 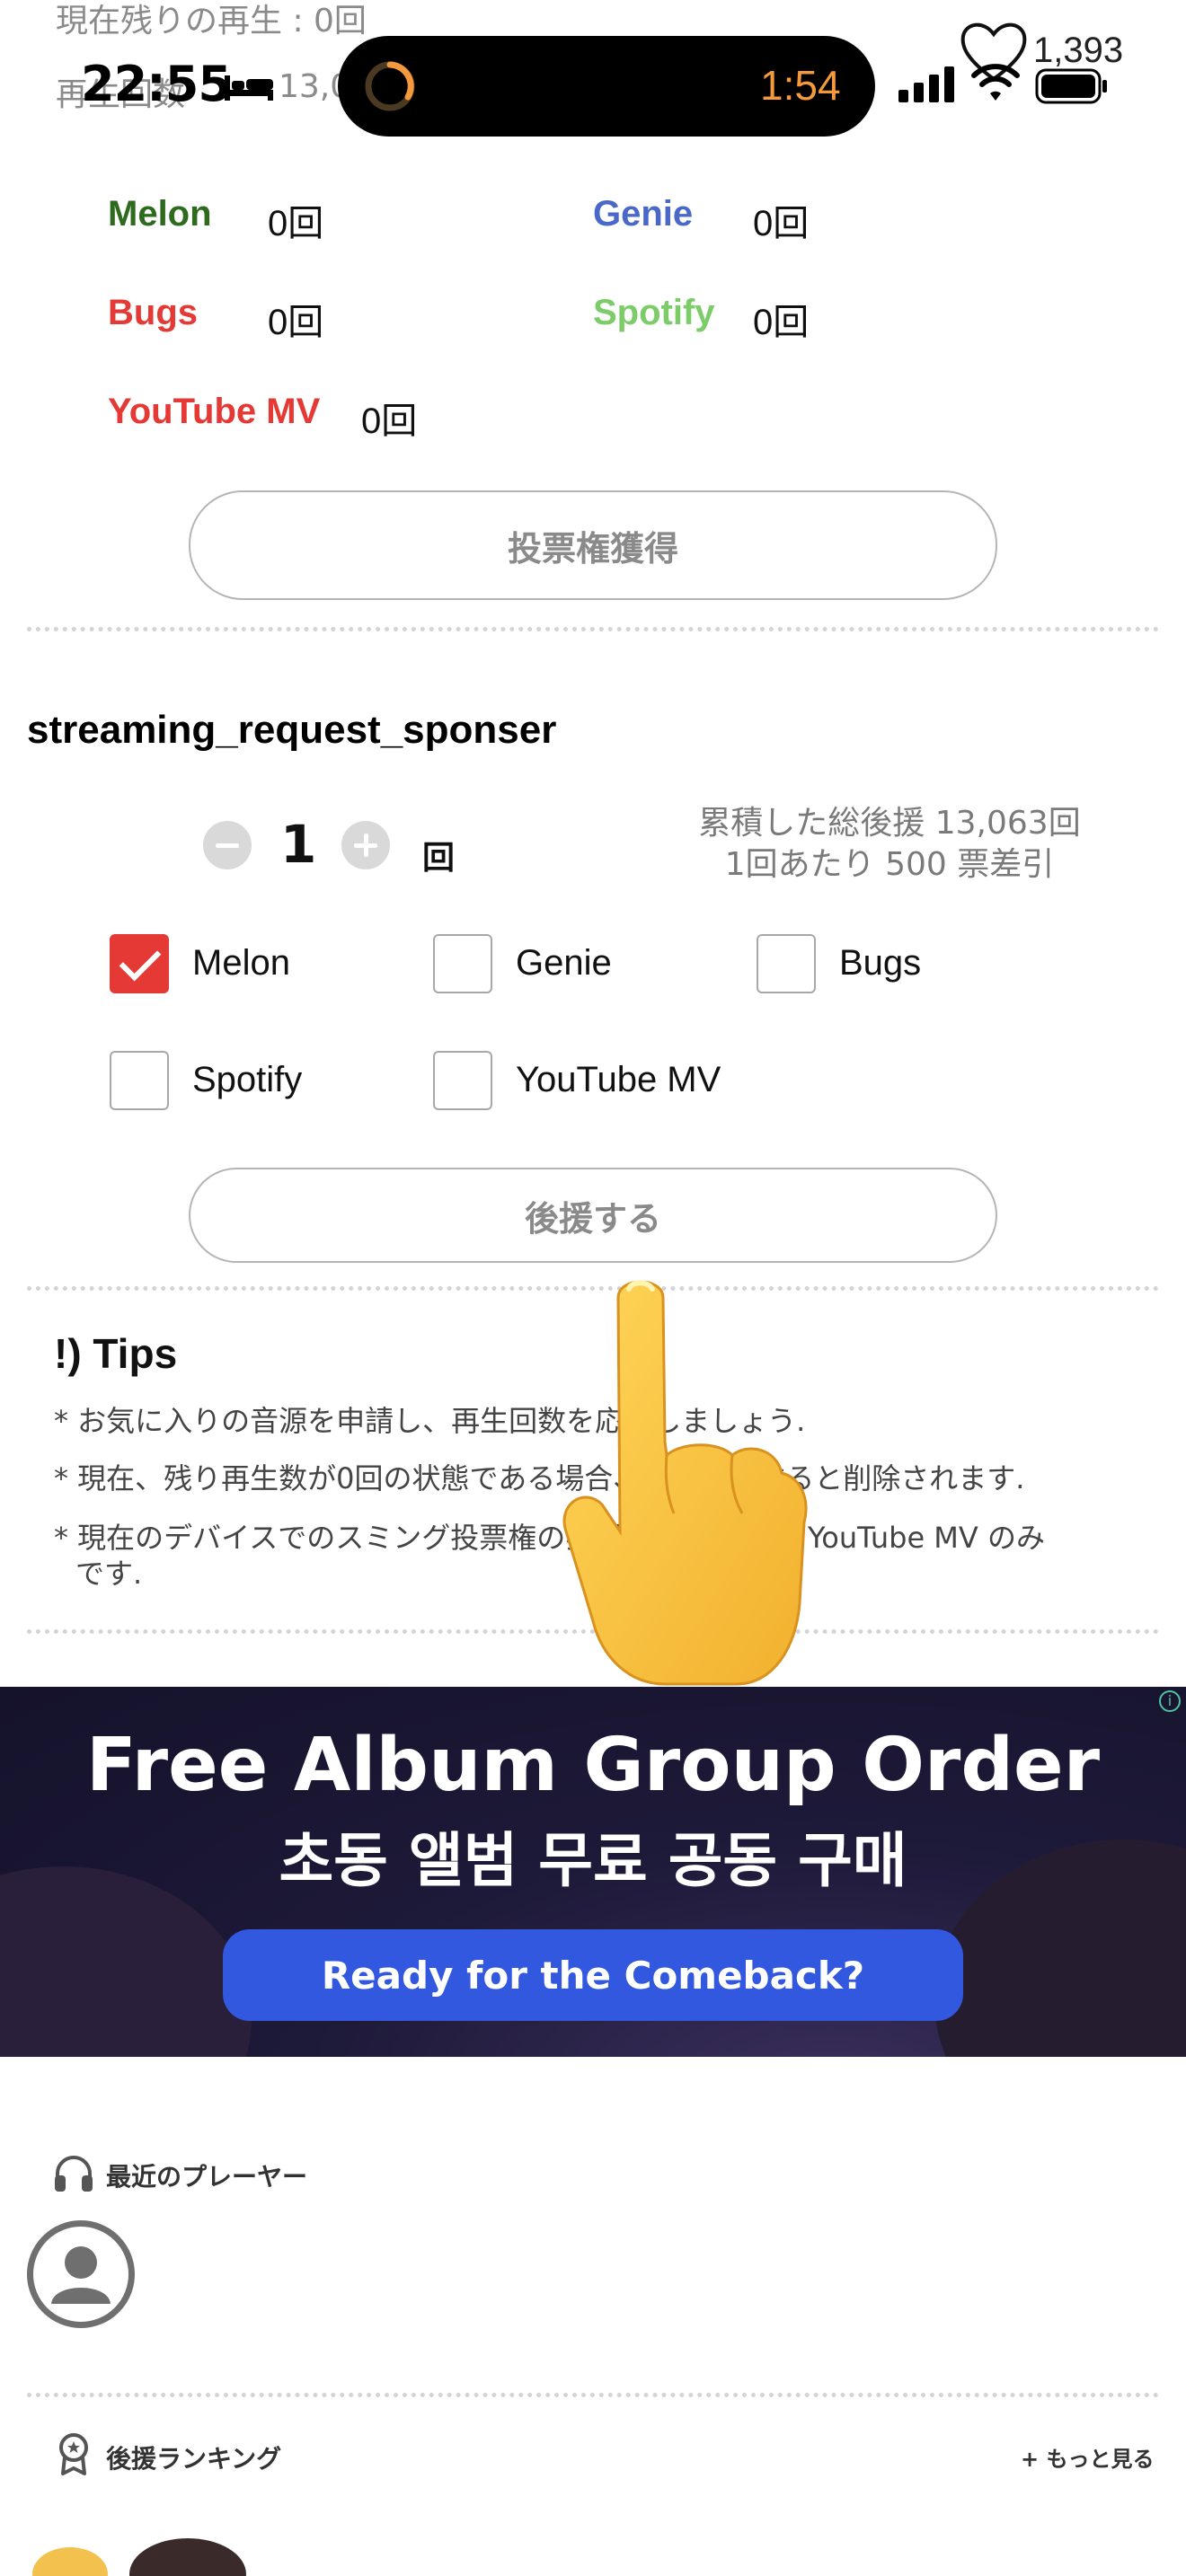 What do you see at coordinates (249, 88) in the screenshot?
I see `bed-icon` at bounding box center [249, 88].